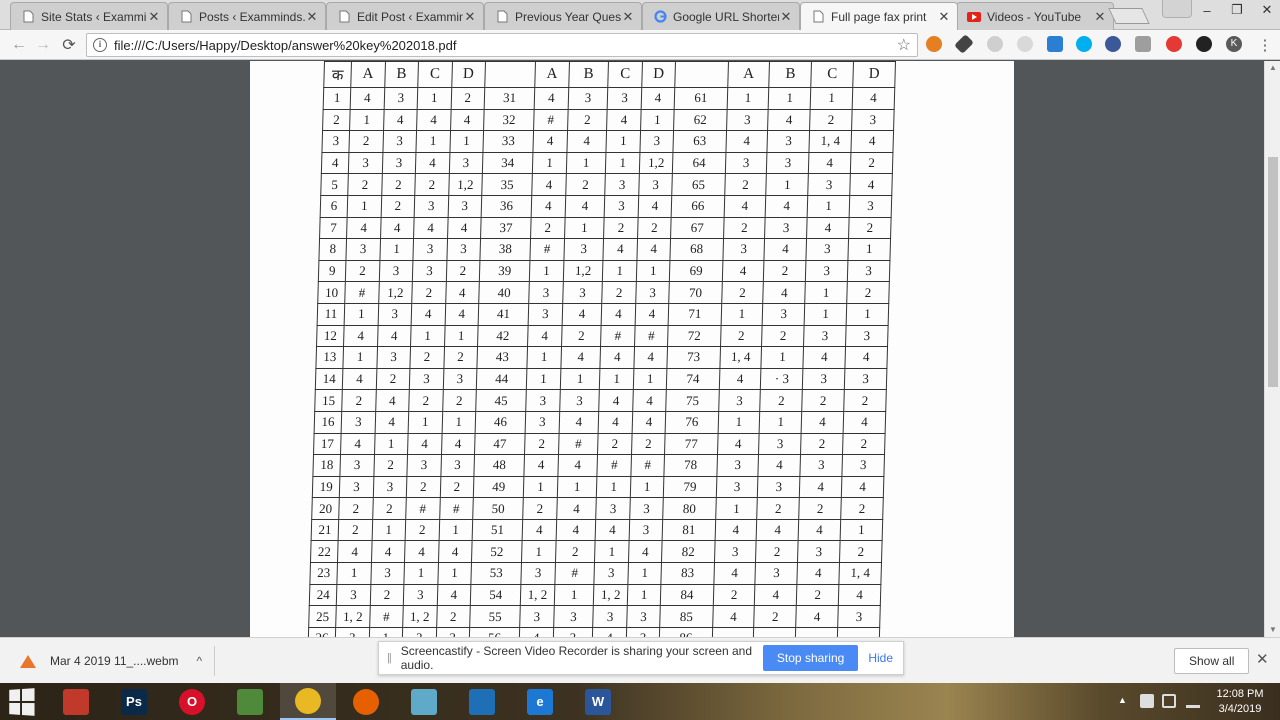 This screenshot has width=1280, height=720. Describe the element at coordinates (1204, 44) in the screenshot. I see `extension-dark-icon` at that location.